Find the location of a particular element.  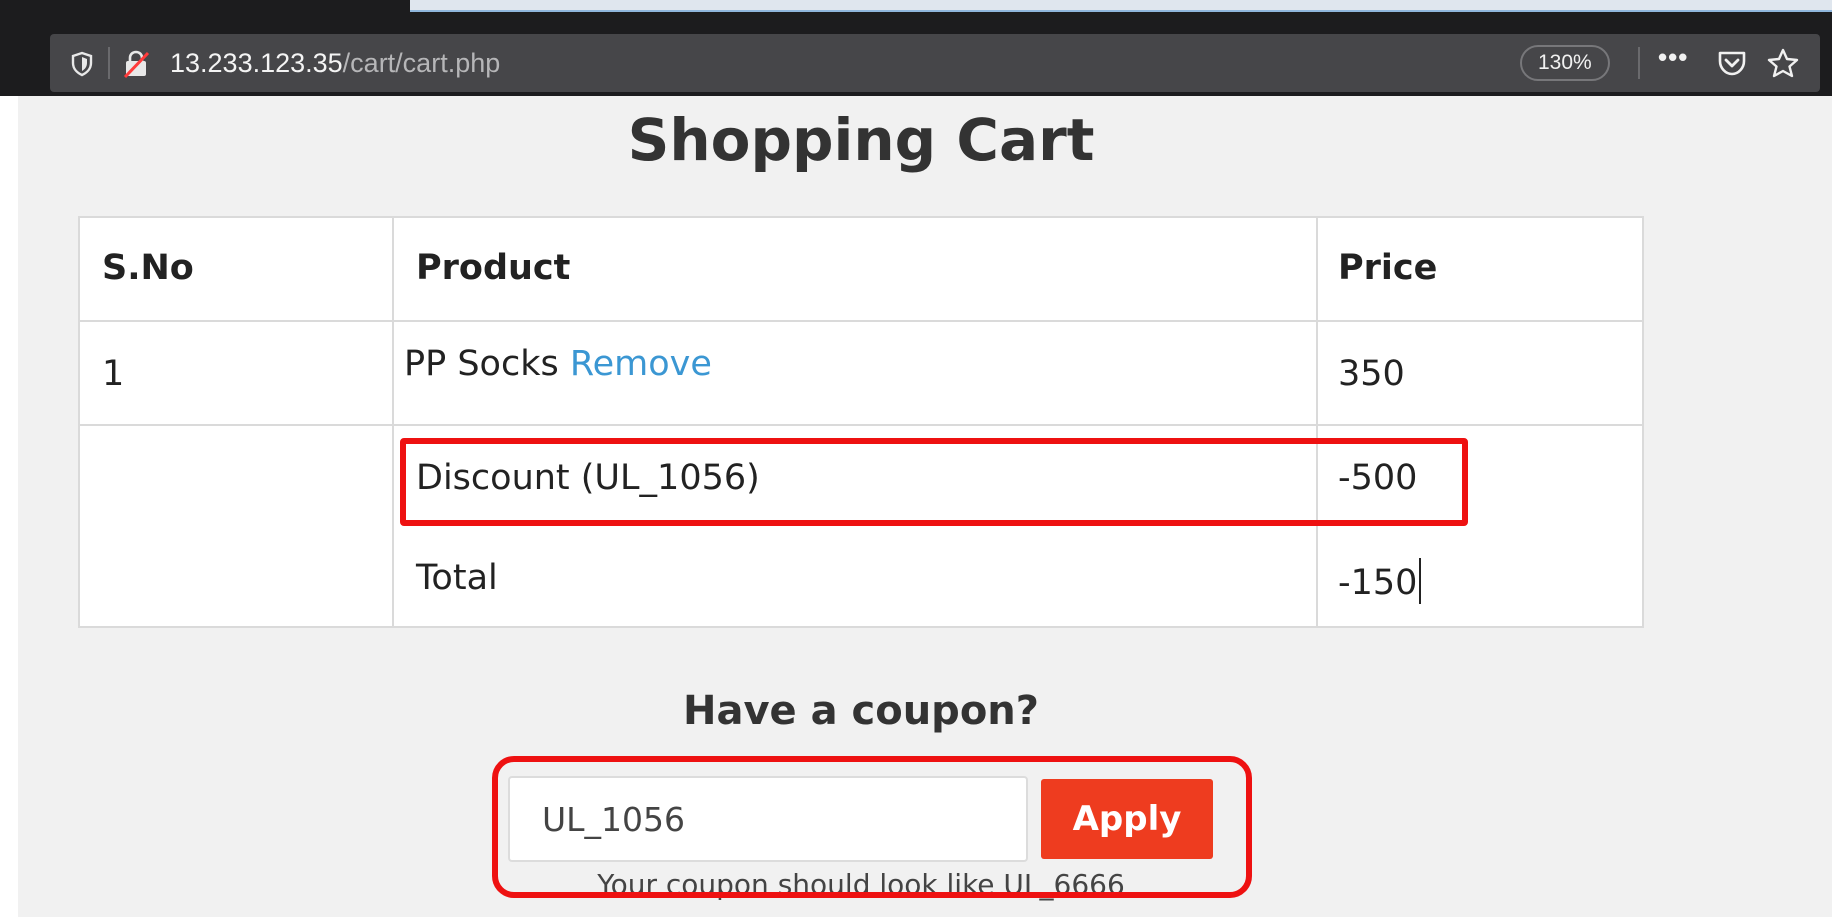

coupon-highlight-box is located at coordinates (872, 827).